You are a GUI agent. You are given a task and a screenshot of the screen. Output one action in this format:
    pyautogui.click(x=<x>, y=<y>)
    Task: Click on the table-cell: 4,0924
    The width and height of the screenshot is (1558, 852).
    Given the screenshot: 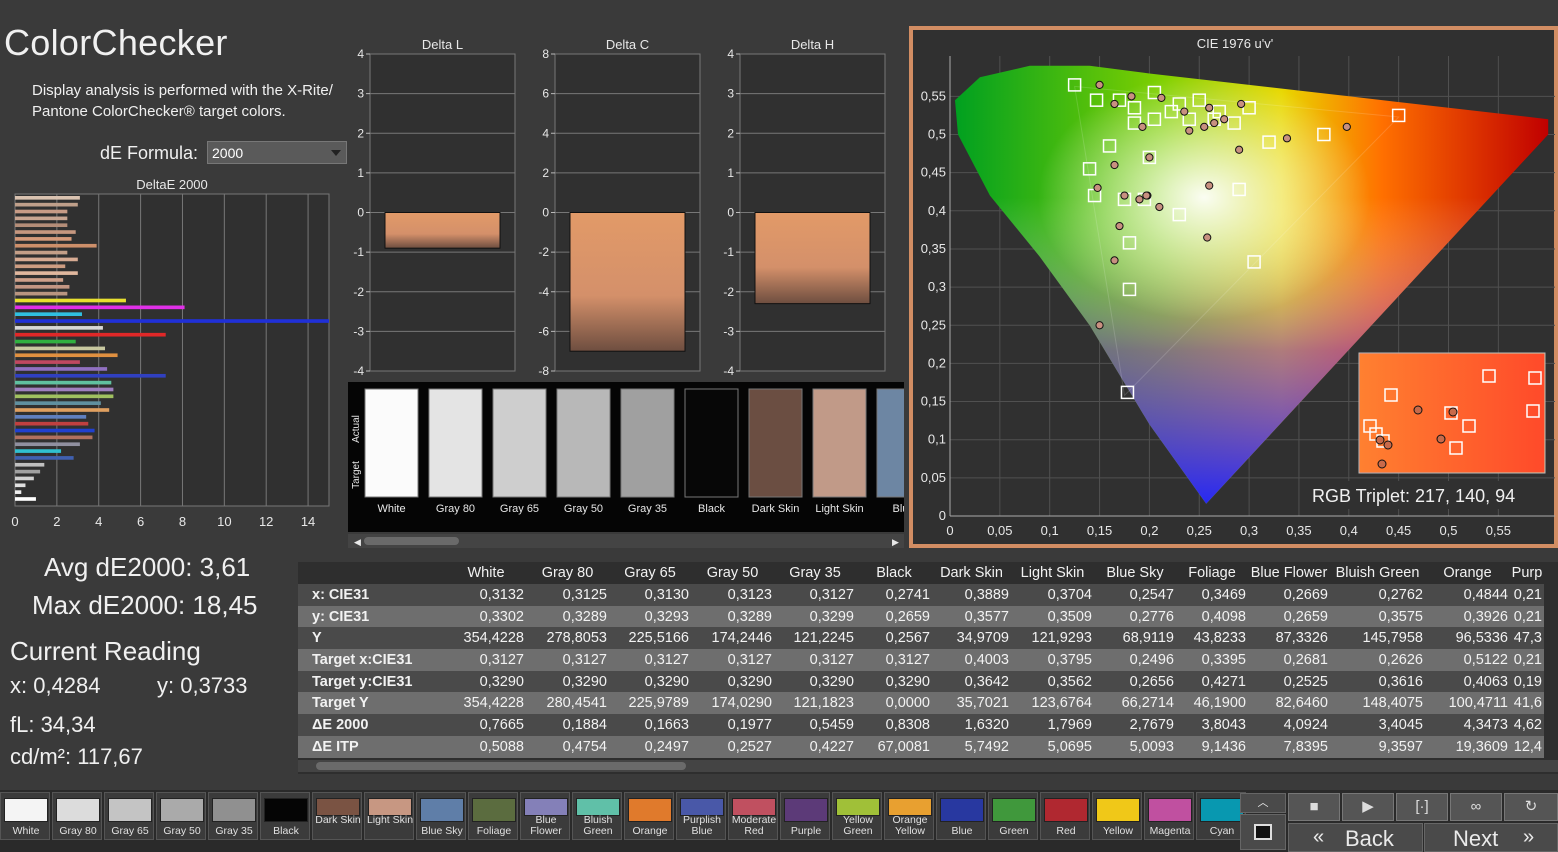 What is the action you would take?
    pyautogui.click(x=1289, y=725)
    